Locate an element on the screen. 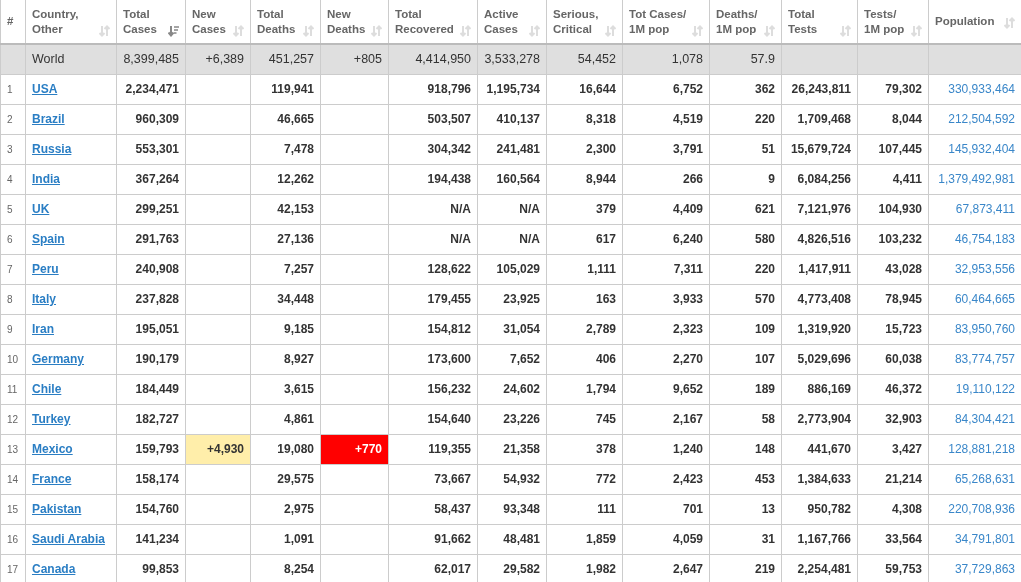  table-cell: 1,384,633 is located at coordinates (819, 479).